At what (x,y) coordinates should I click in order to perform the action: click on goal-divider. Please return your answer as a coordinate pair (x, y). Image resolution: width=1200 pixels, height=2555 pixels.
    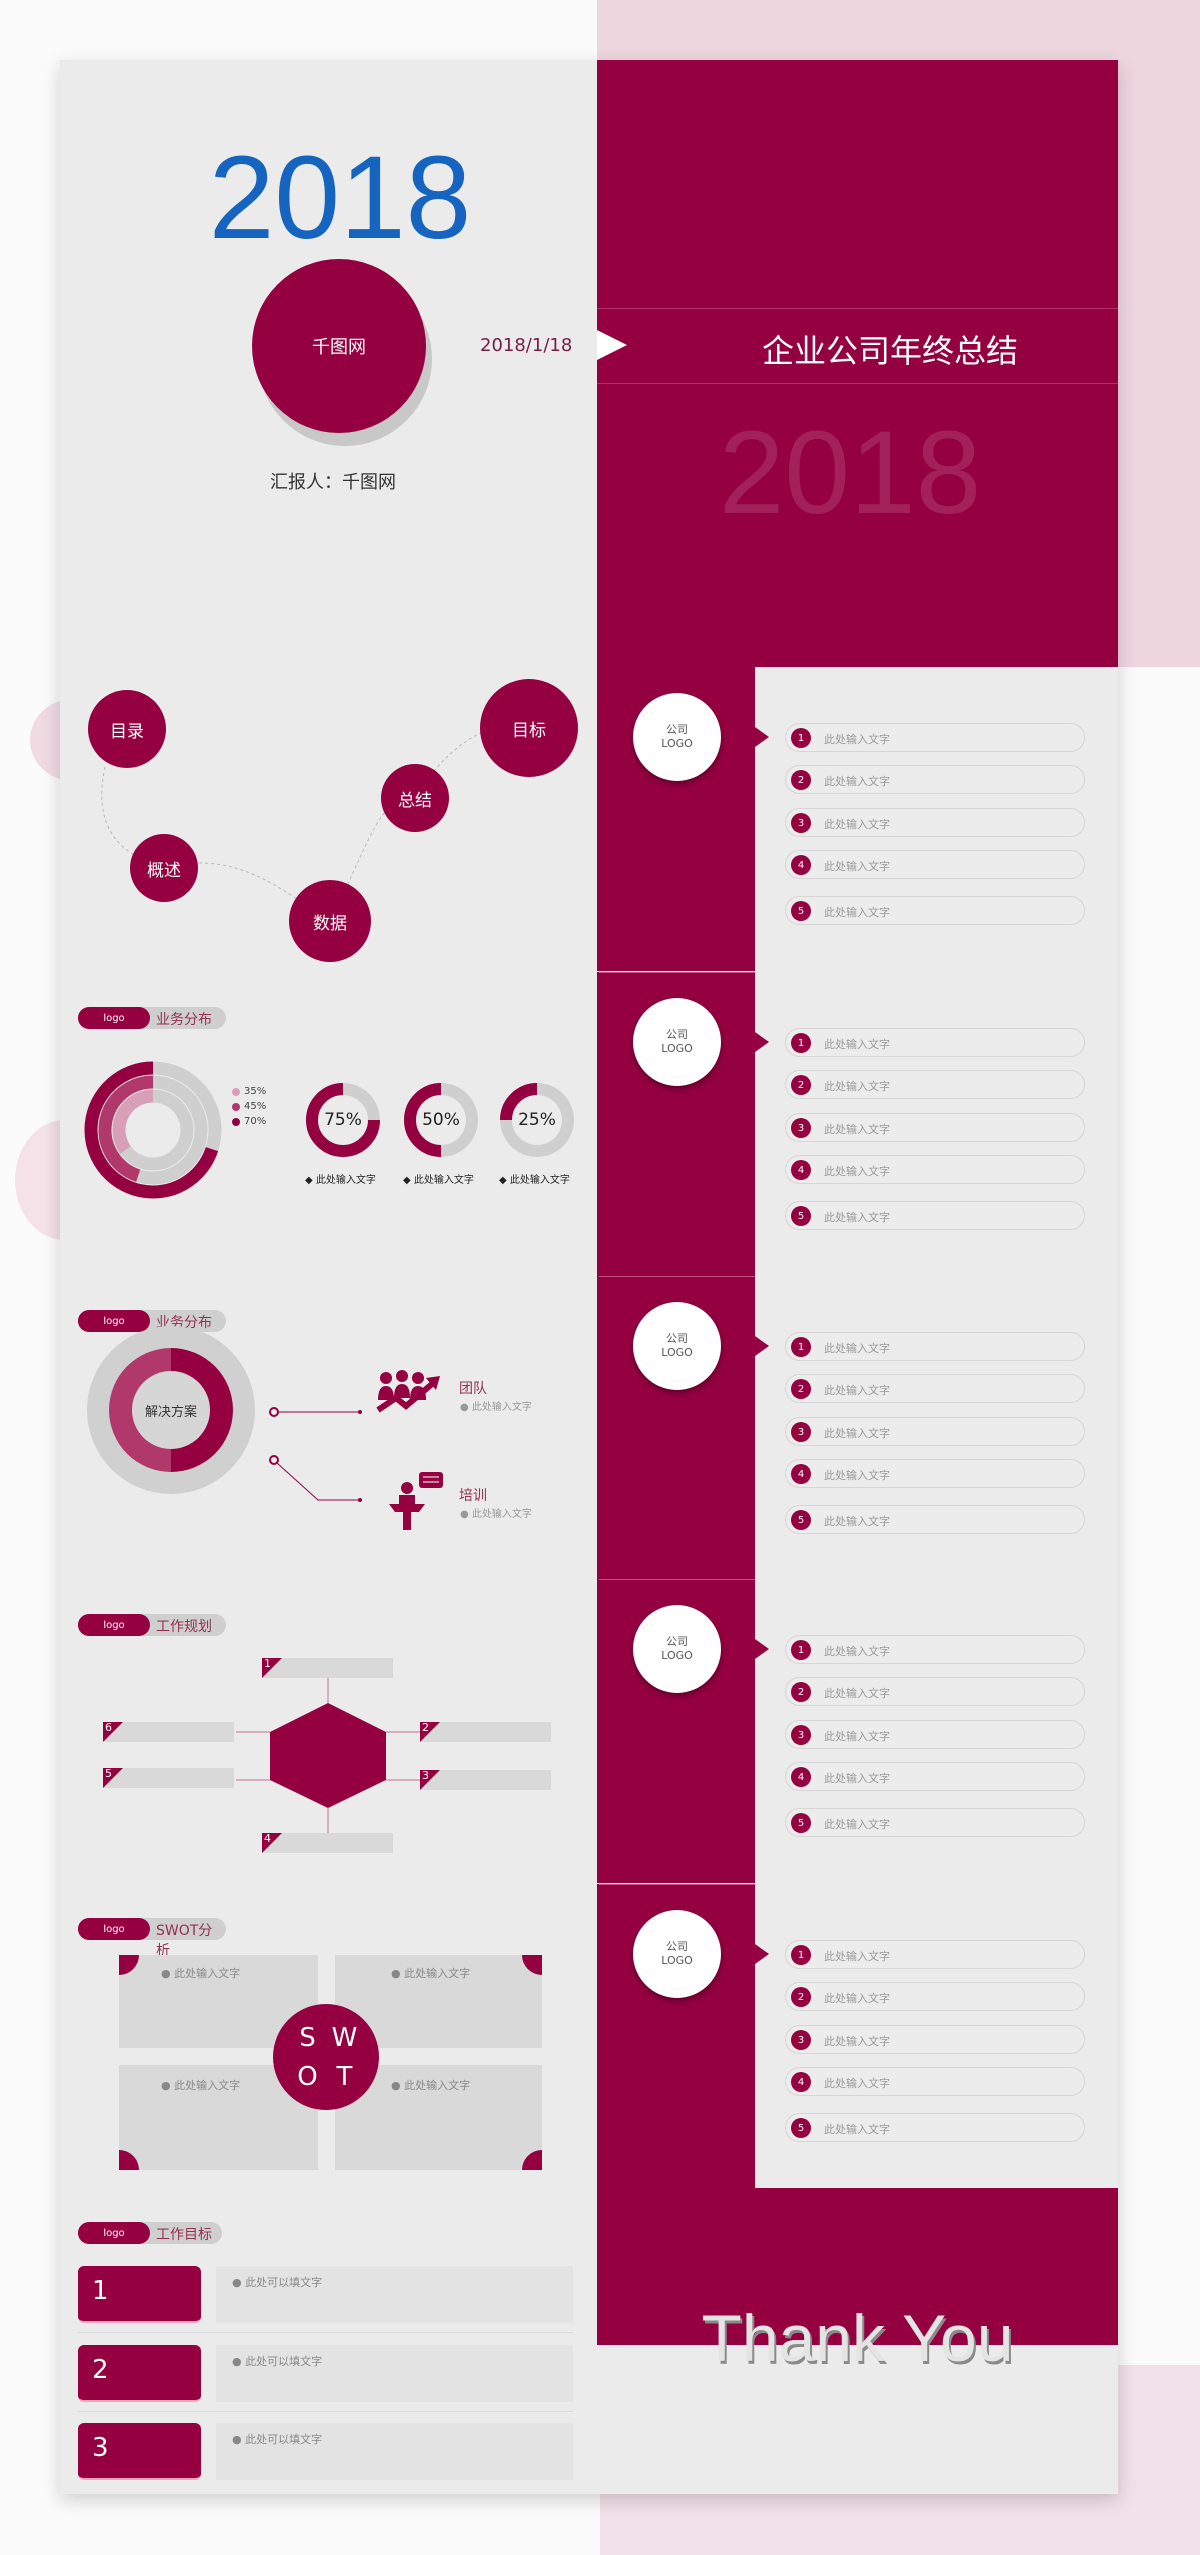
    Looking at the image, I should click on (325, 2411).